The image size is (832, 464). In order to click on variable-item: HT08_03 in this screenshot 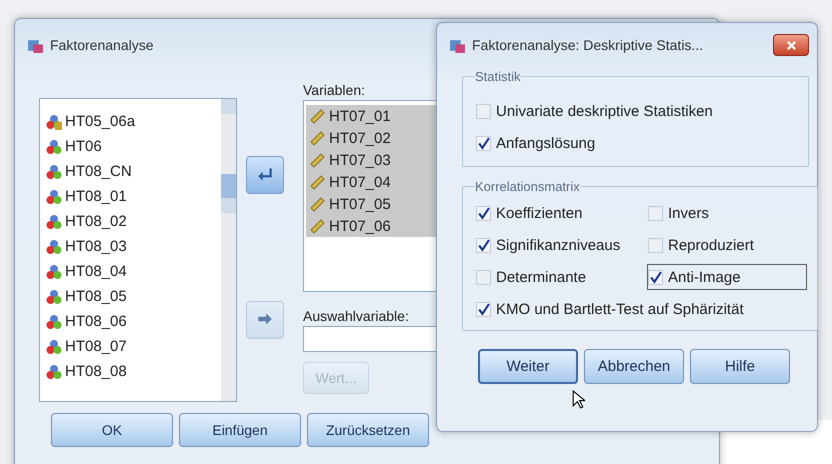, I will do `click(133, 246)`.